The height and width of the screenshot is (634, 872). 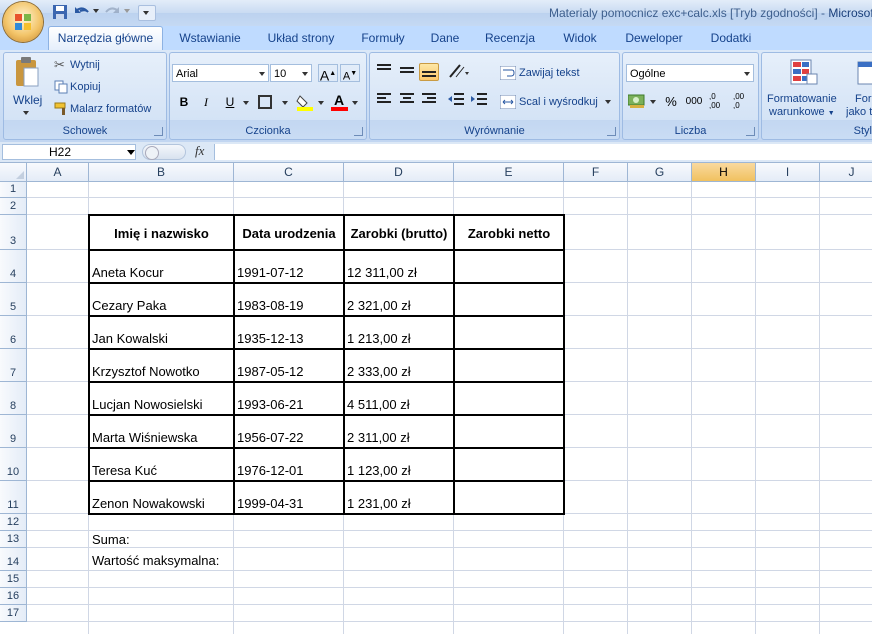 I want to click on table-cell: Aneta Kocur, so click(x=128, y=272).